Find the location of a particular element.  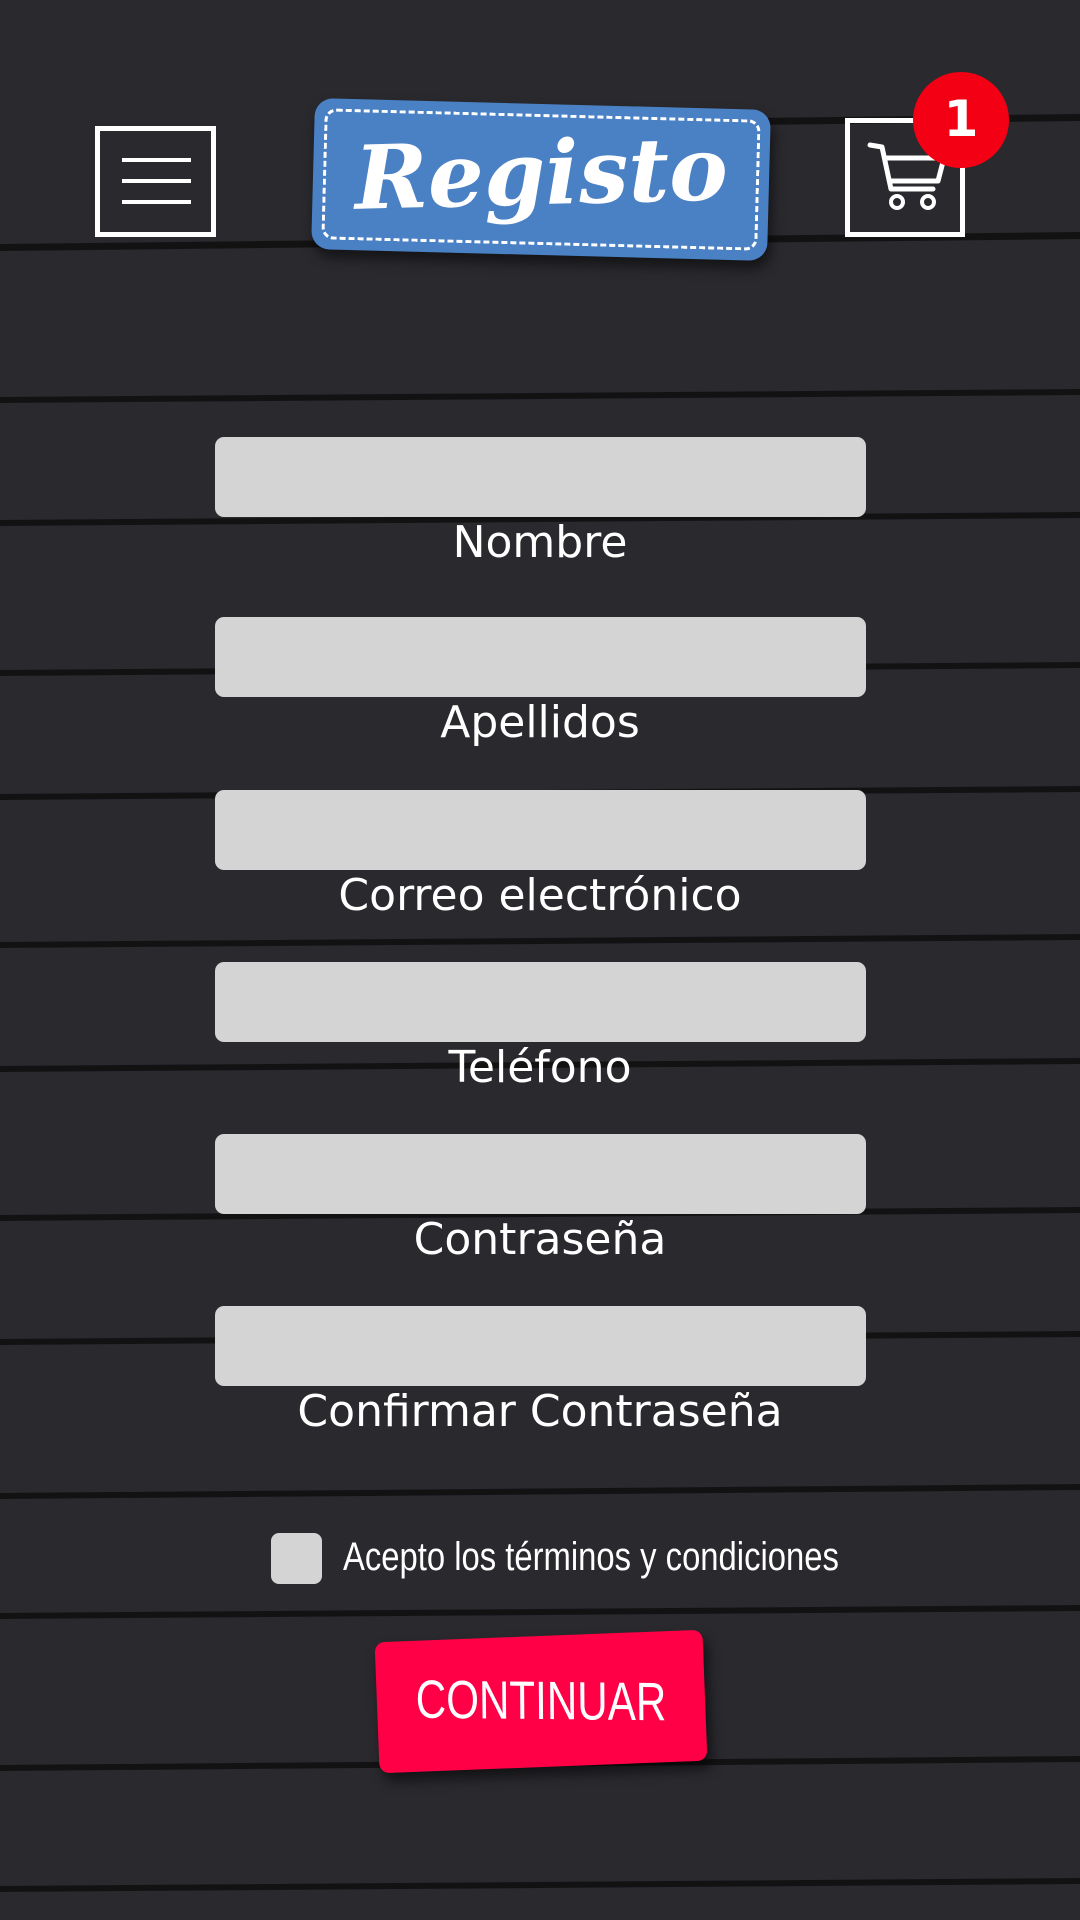

password-input is located at coordinates (540, 1174).